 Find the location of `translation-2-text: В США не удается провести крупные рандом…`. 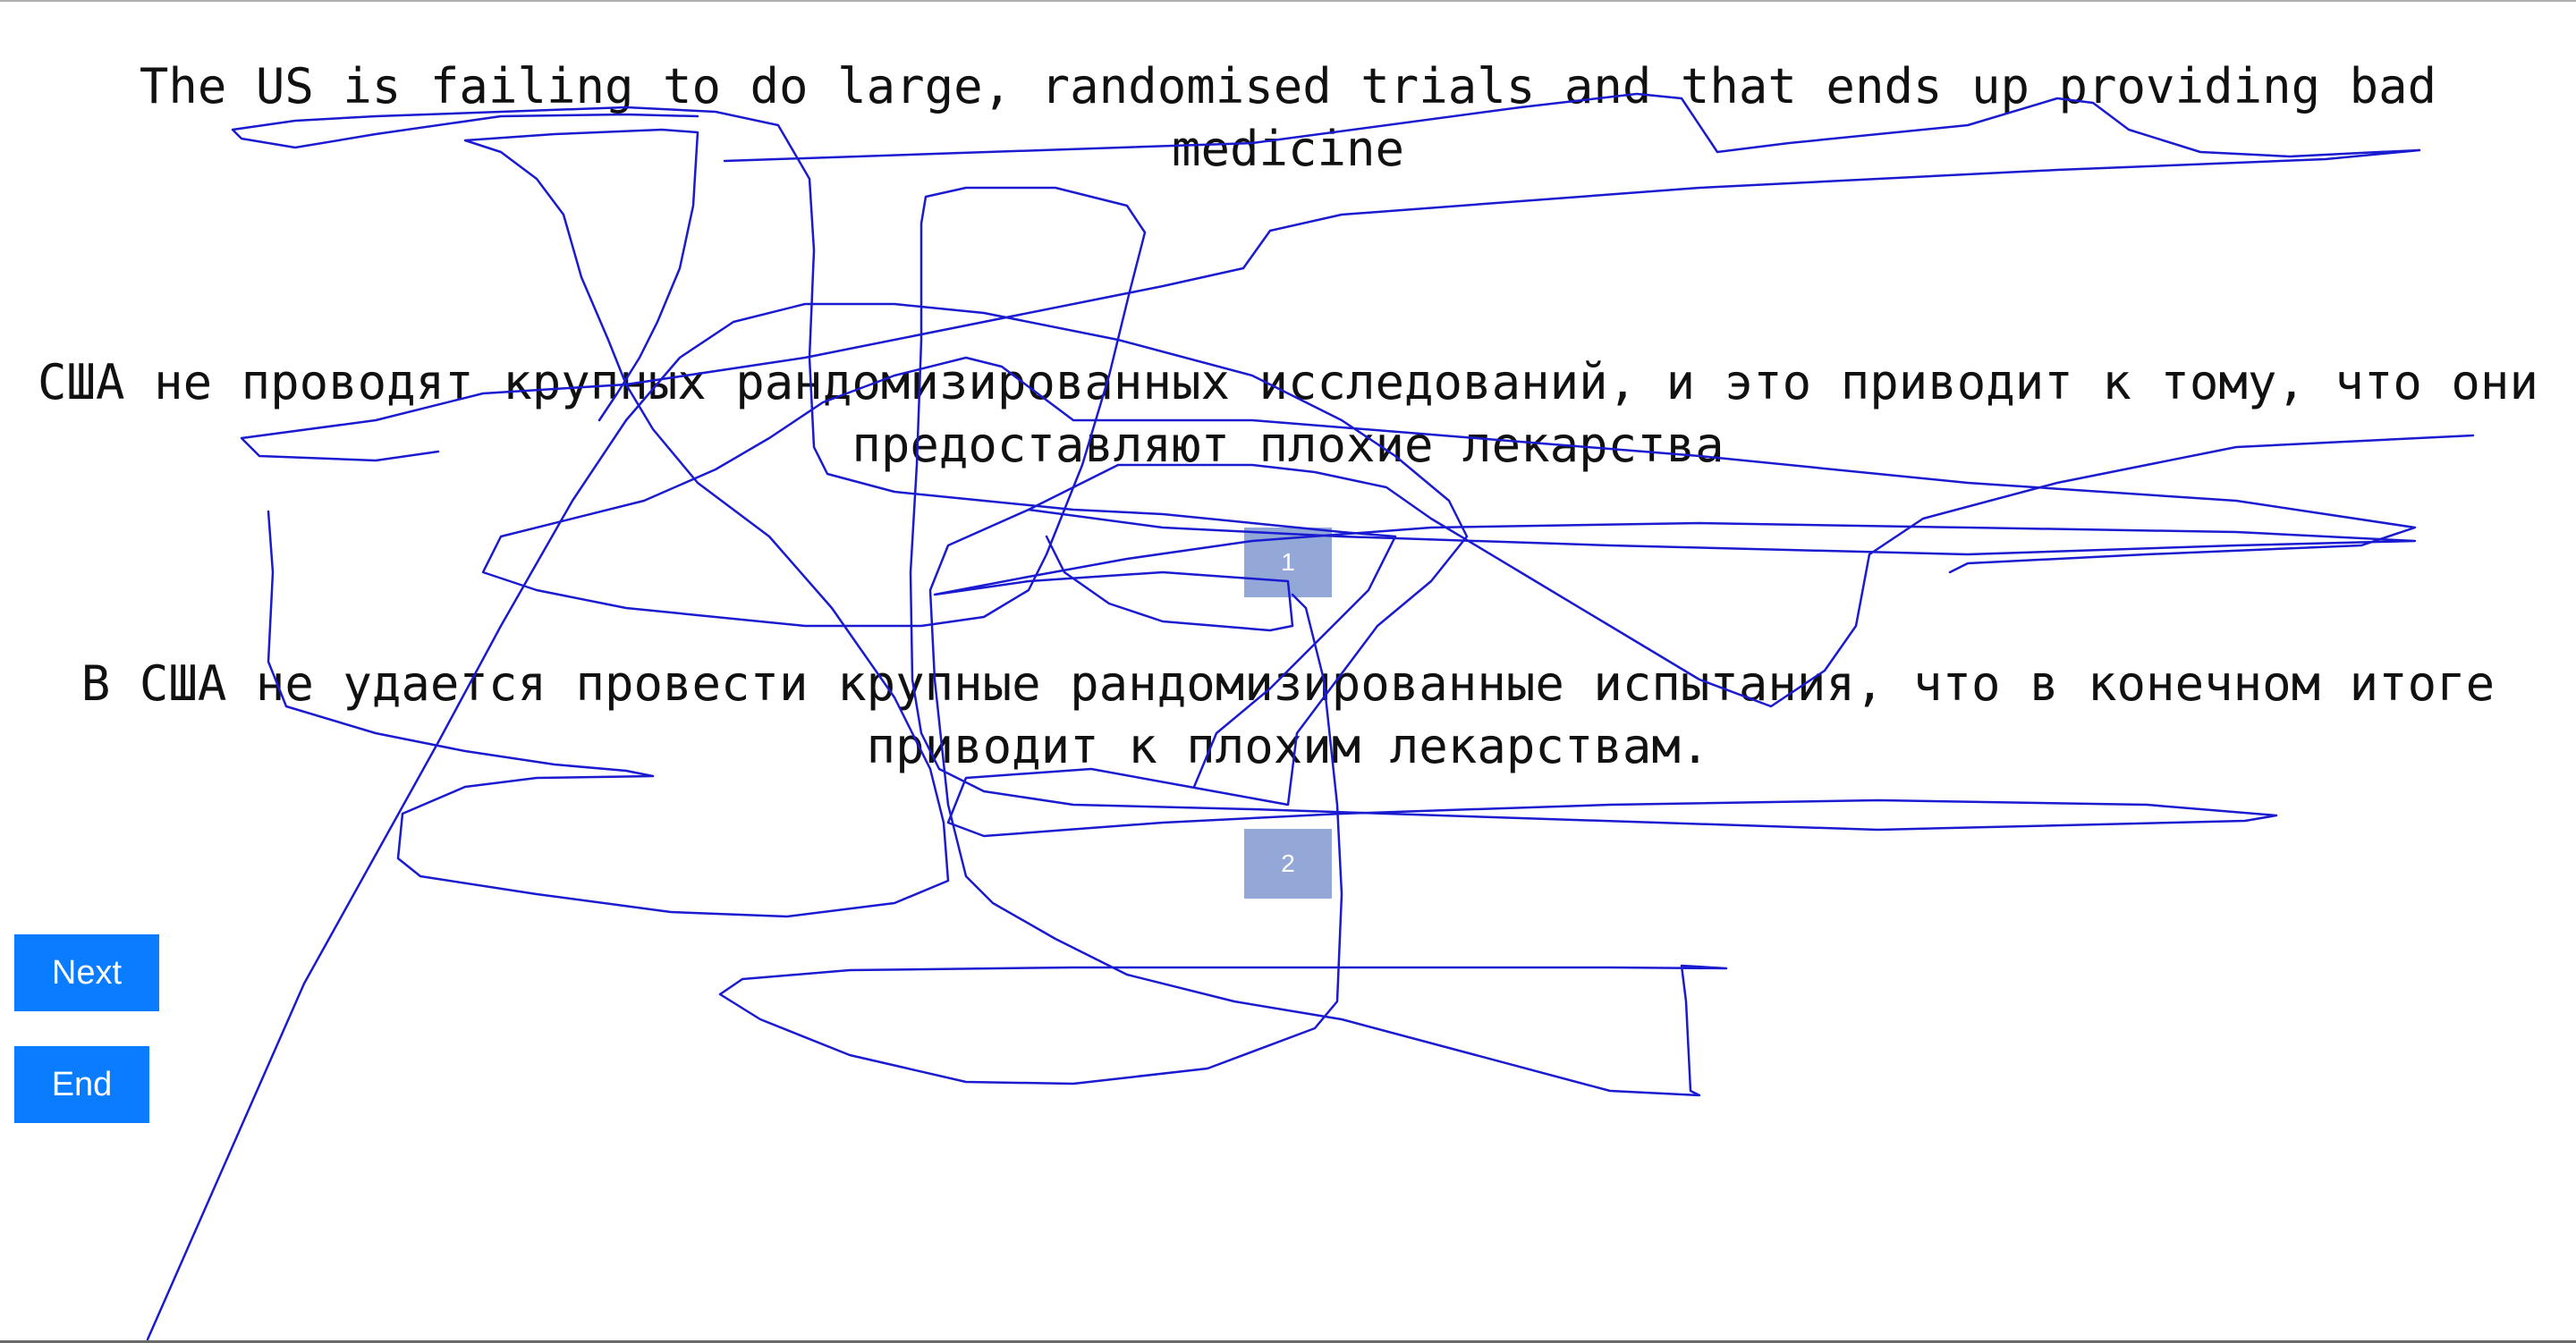

translation-2-text: В США не удается провести крупные рандом… is located at coordinates (1288, 714).